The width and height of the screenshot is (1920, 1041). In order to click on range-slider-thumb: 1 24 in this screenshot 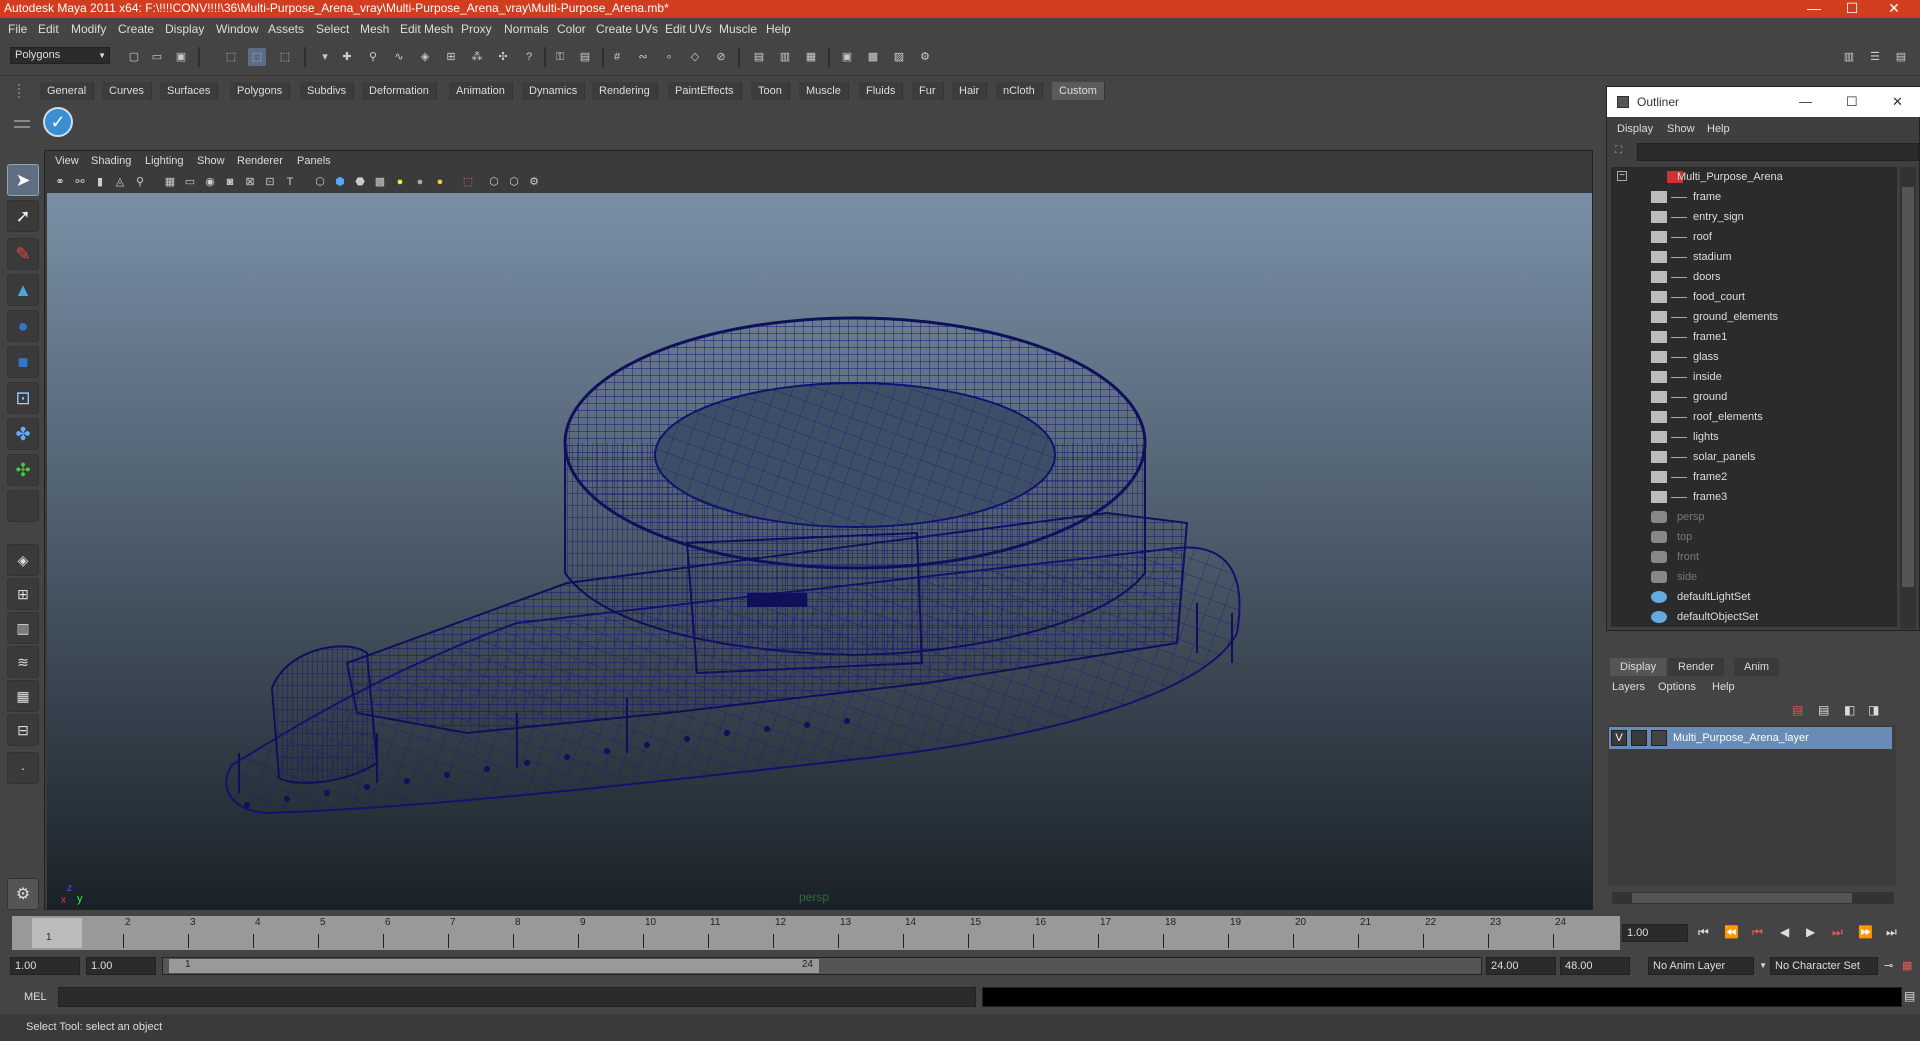, I will do `click(494, 966)`.